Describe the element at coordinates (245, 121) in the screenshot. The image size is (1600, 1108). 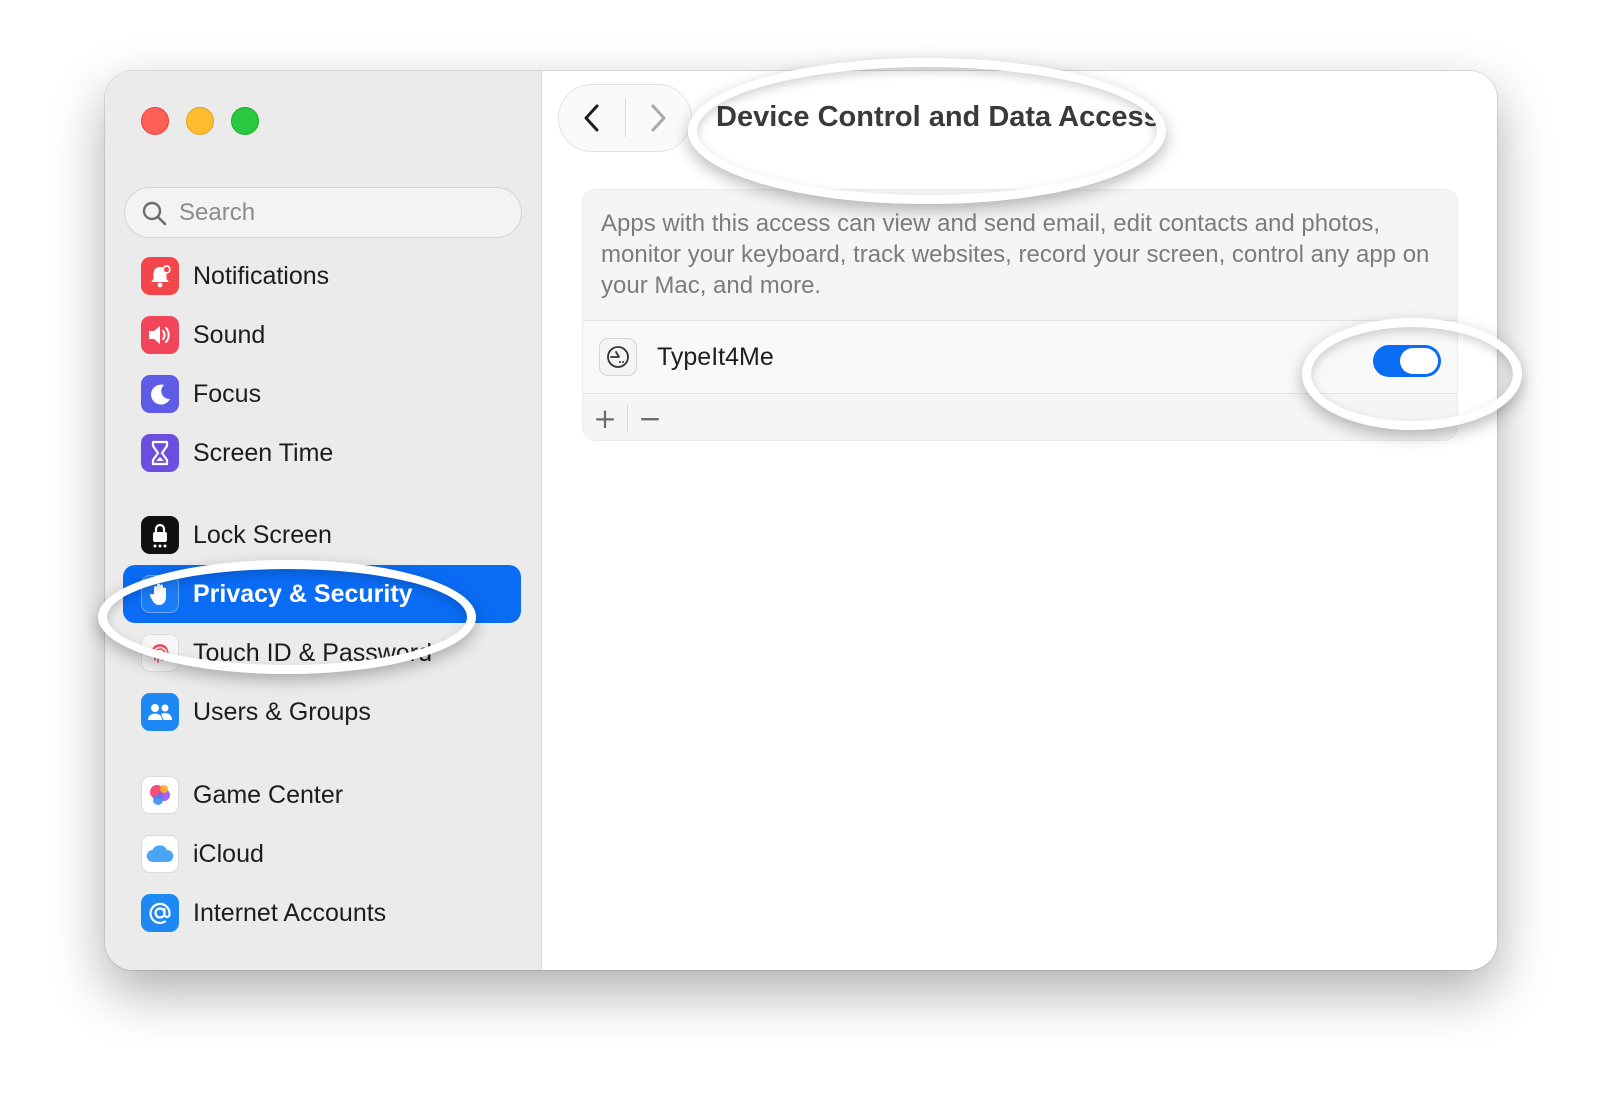
I see `zoom-window-button` at that location.